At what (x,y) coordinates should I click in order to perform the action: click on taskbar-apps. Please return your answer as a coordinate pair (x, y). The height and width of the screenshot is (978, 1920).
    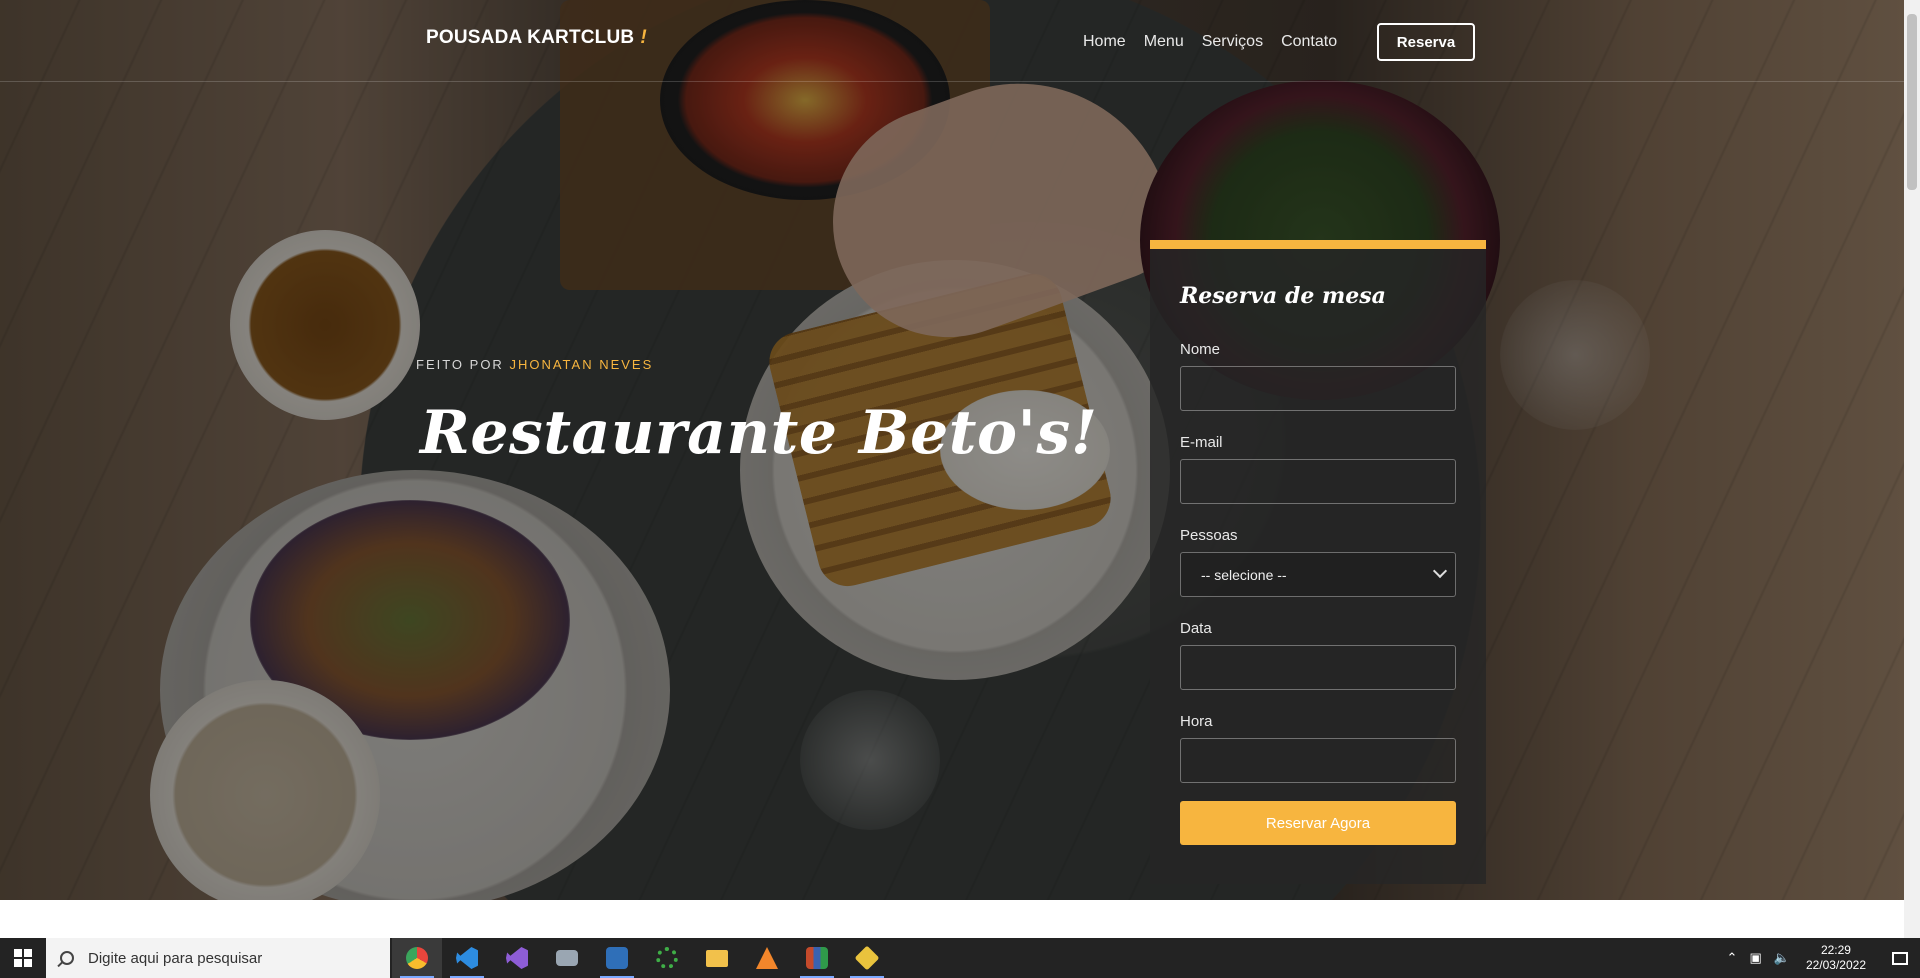
    Looking at the image, I should click on (642, 958).